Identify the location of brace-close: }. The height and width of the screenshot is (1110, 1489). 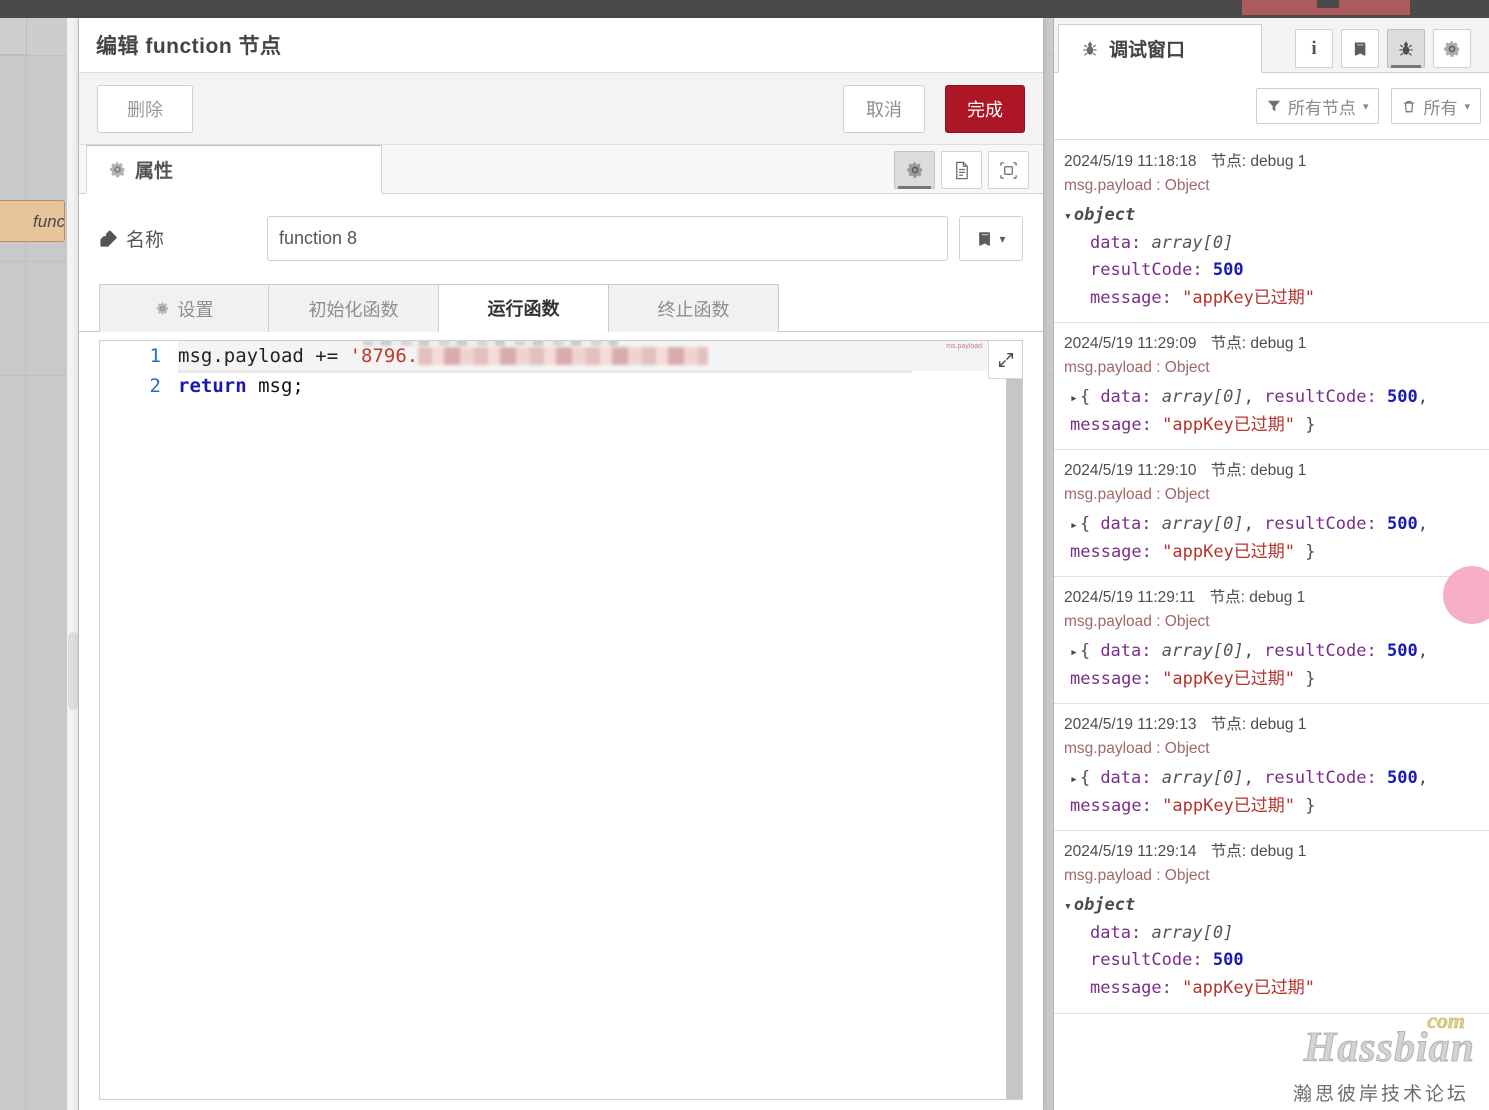
(1305, 678).